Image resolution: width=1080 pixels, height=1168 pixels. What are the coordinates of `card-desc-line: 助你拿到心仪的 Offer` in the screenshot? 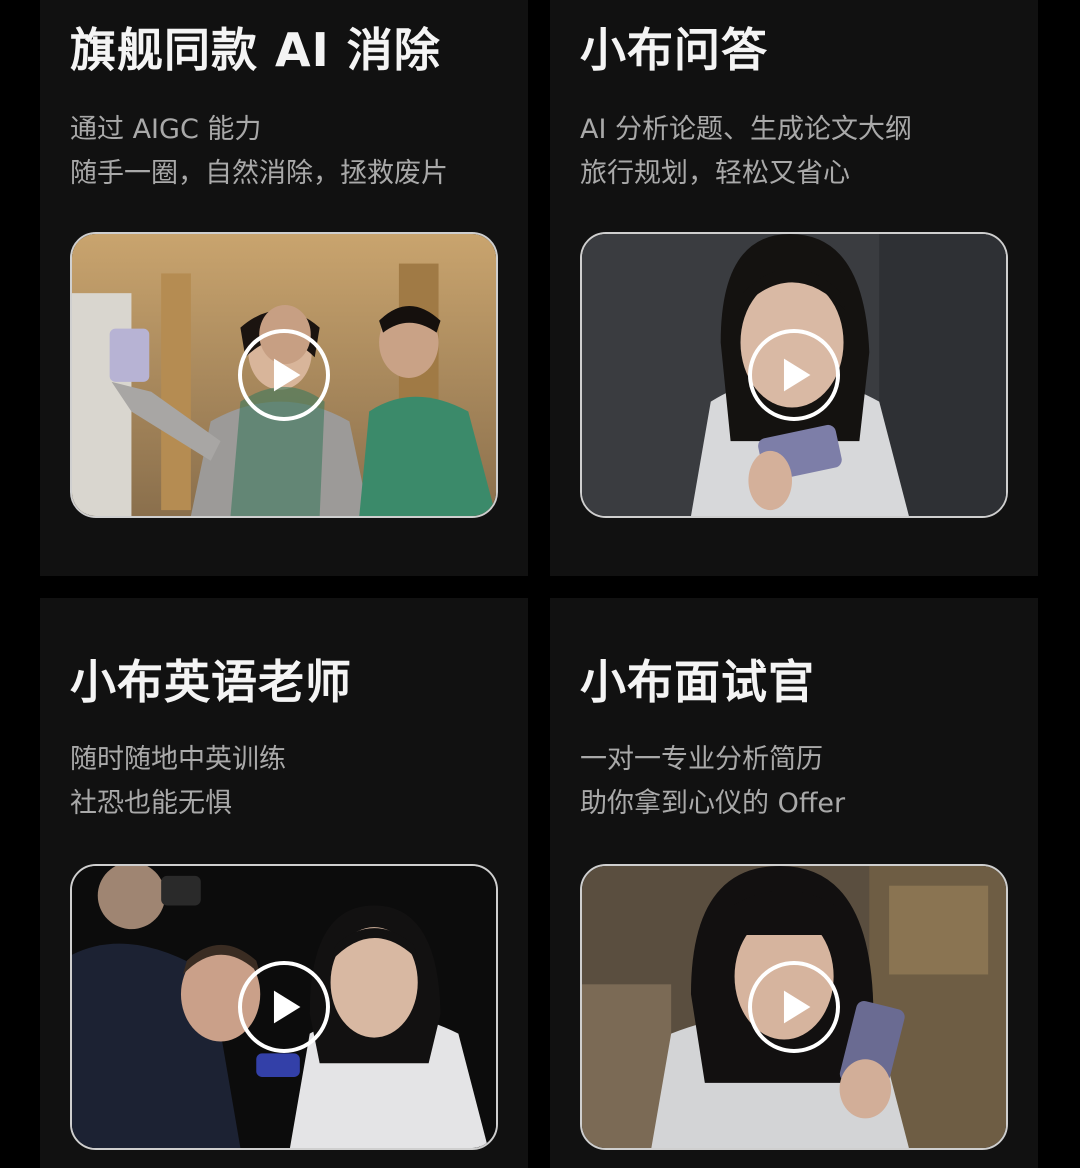 It's located at (713, 803).